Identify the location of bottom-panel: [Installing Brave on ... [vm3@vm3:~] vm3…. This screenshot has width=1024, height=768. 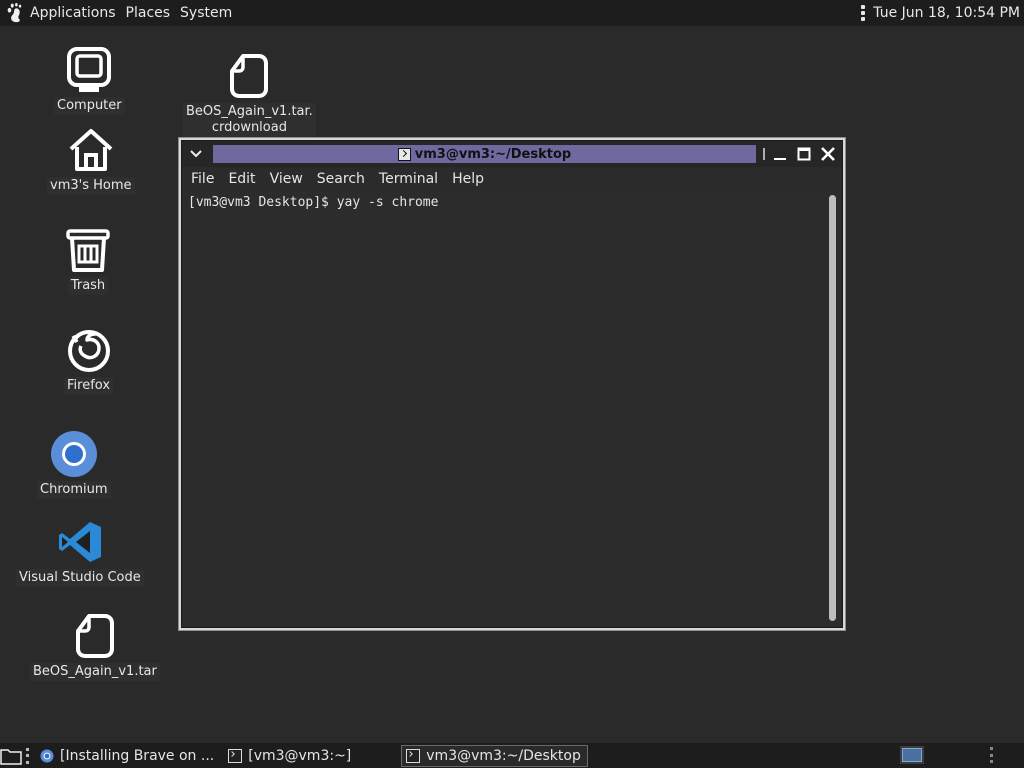
(512, 755).